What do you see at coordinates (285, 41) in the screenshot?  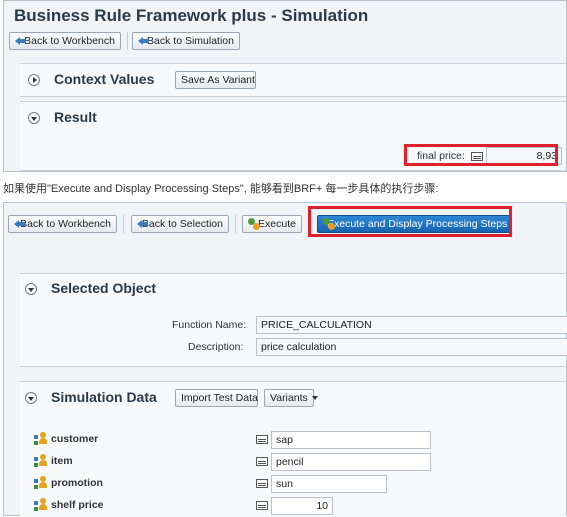 I see `toolbar: Back to Workbench Back to Simulation` at bounding box center [285, 41].